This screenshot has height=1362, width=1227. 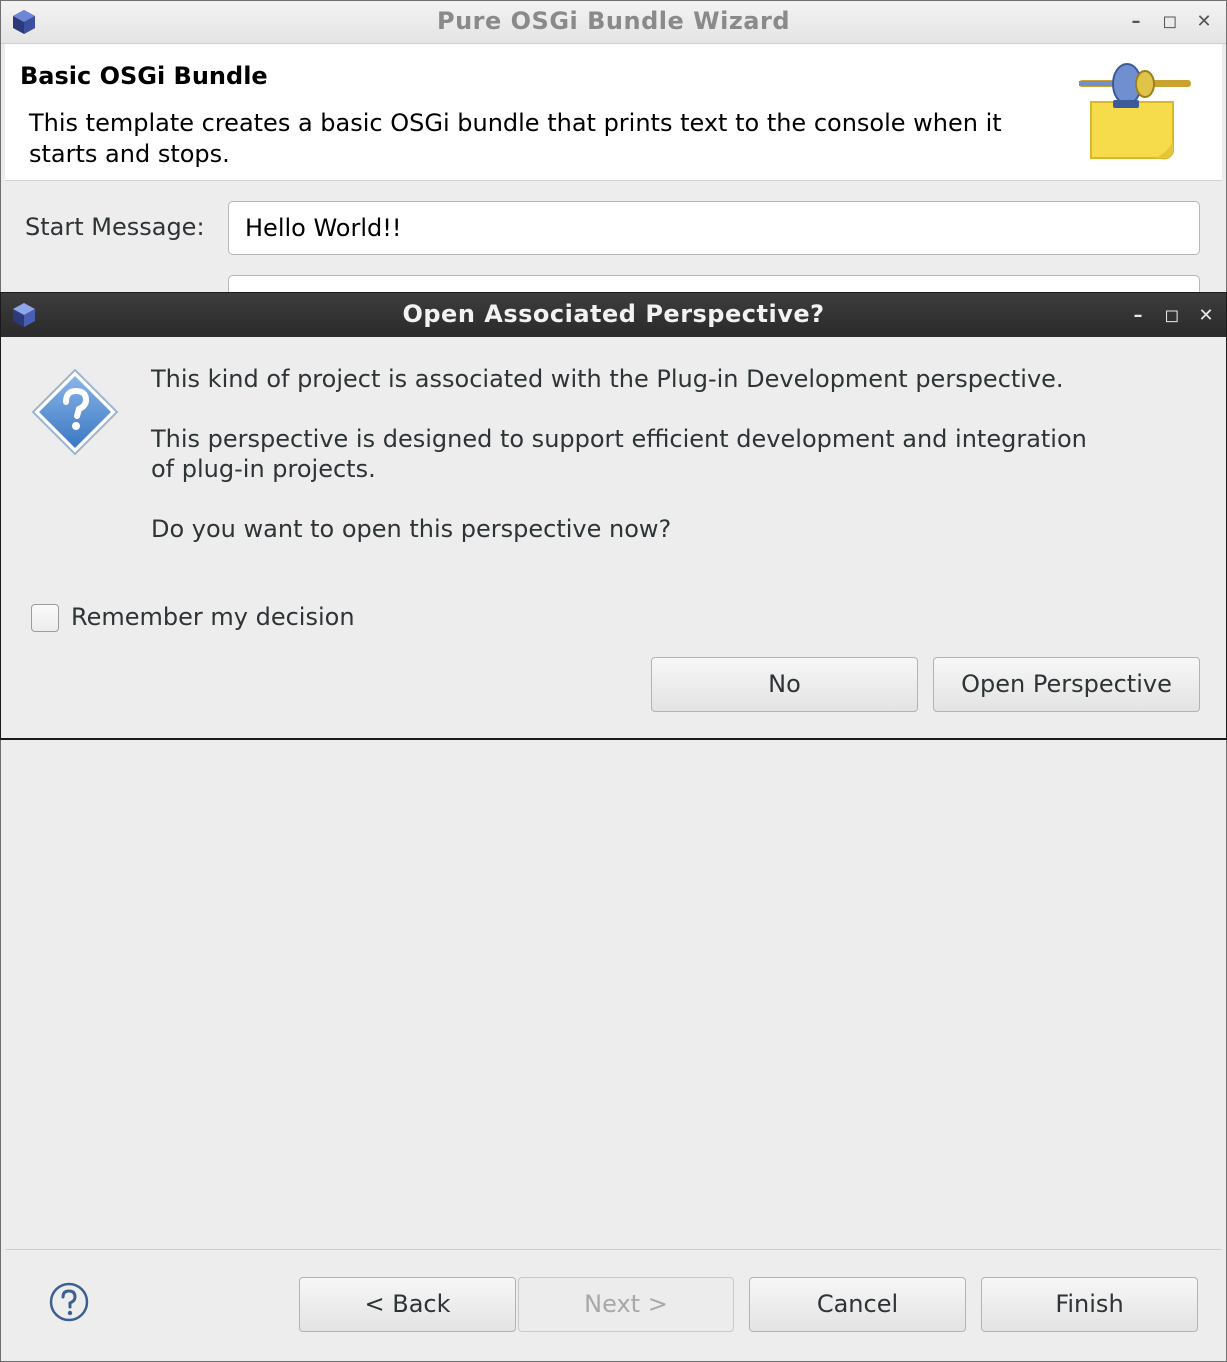 What do you see at coordinates (69, 1302) in the screenshot?
I see `help-icon` at bounding box center [69, 1302].